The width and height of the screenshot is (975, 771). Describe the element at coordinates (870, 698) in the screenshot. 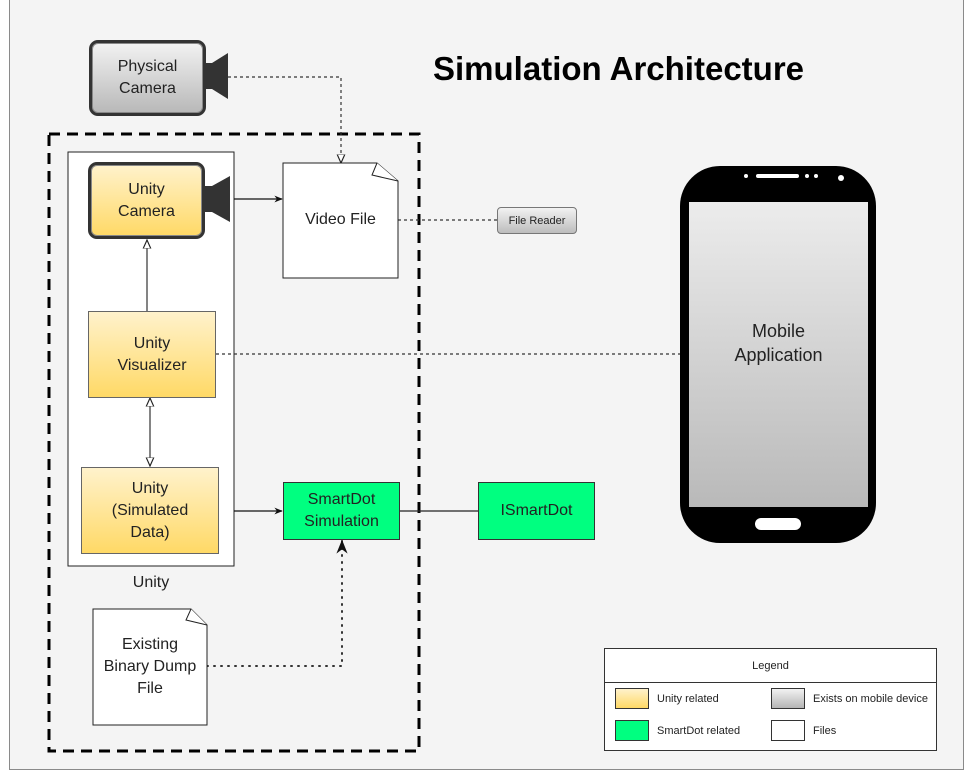

I see `legend-label: Exists on mobile device` at that location.